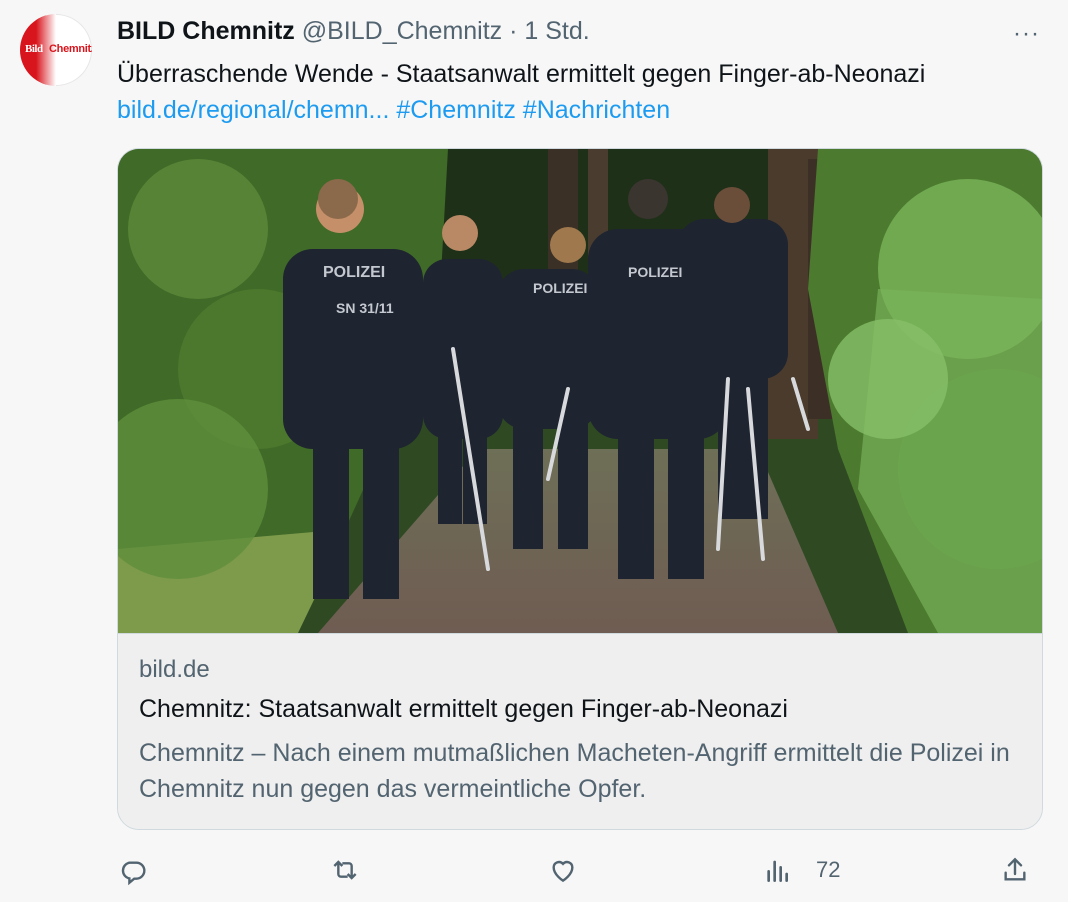 The width and height of the screenshot is (1068, 902). What do you see at coordinates (70, 49) in the screenshot?
I see `avatar-logo-chemnitz: Chemnitz` at bounding box center [70, 49].